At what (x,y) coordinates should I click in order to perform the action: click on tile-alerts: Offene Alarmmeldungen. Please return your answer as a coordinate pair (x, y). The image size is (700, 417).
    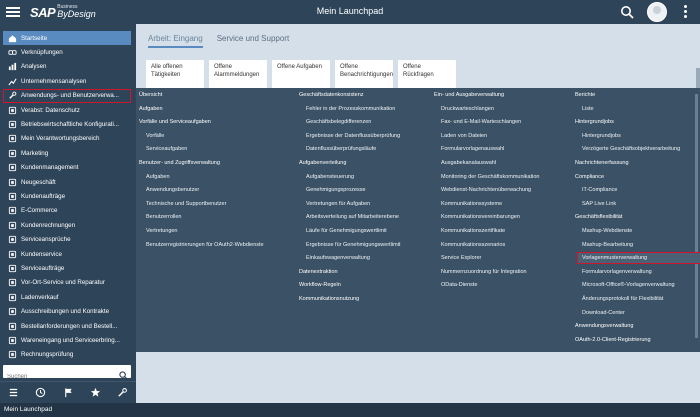
    Looking at the image, I should click on (238, 75).